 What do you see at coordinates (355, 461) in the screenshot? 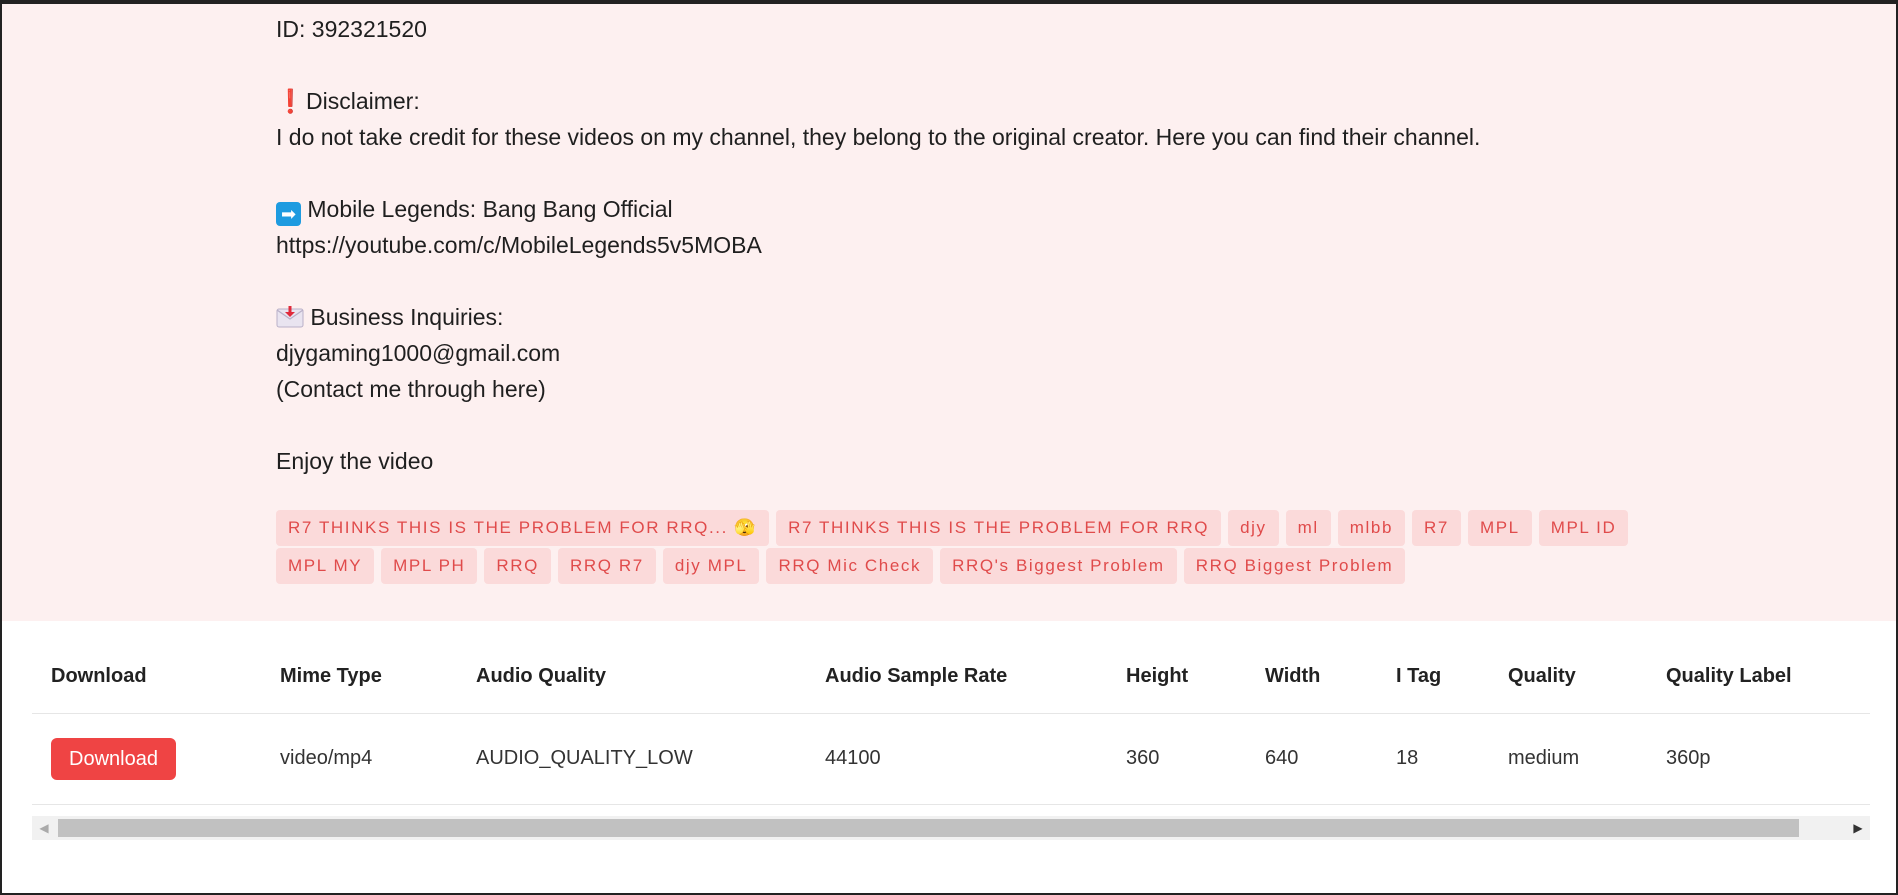
I see `closing-text: Enjoy the video` at bounding box center [355, 461].